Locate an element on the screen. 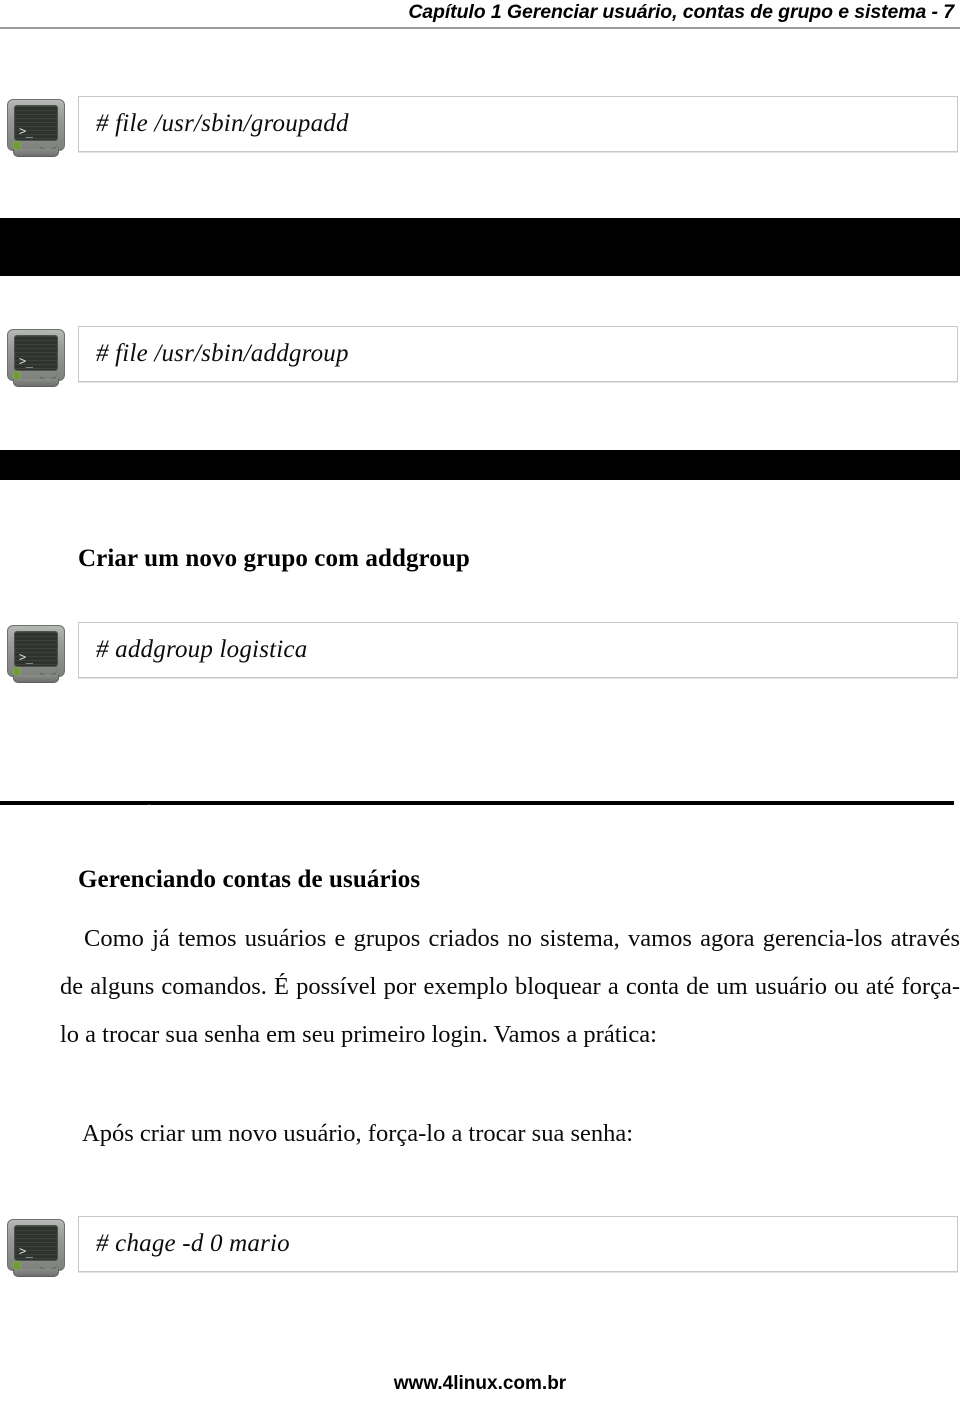 This screenshot has width=960, height=1401. header-divider is located at coordinates (480, 28).